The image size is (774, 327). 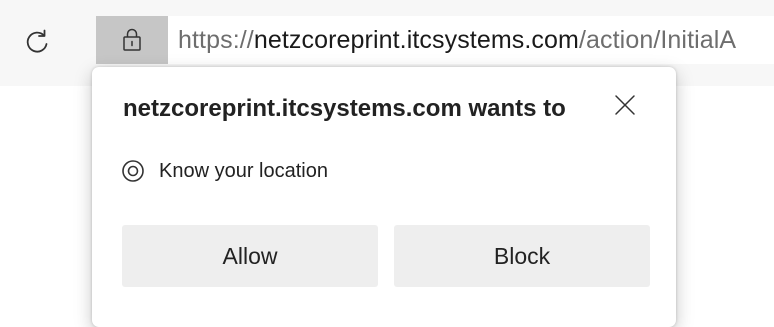 I want to click on close-icon, so click(x=625, y=105).